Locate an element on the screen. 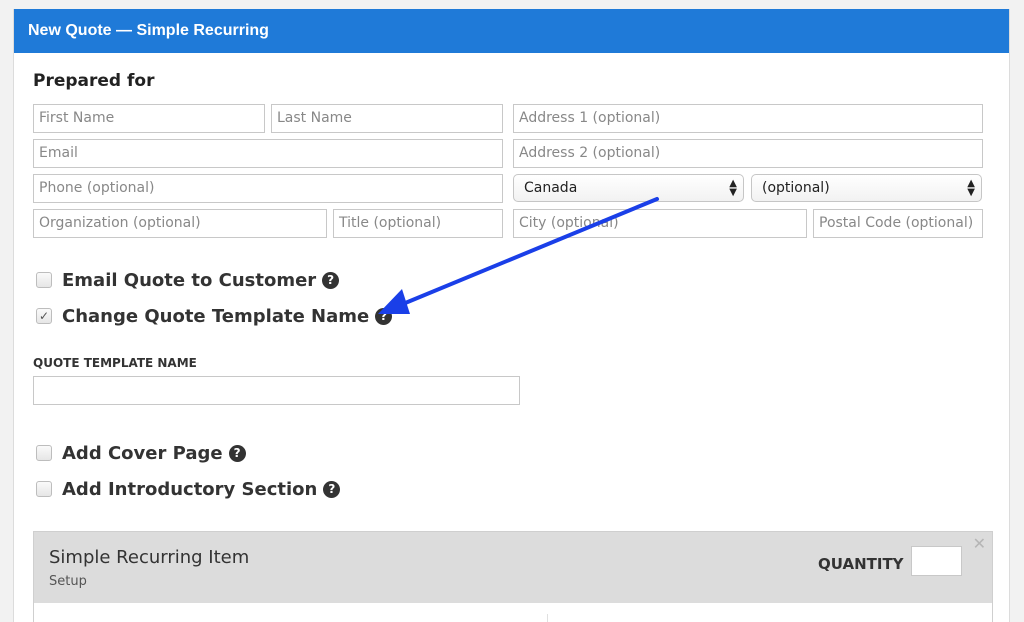 This screenshot has width=1024, height=622. email-quote-option: Email Quote to Customer ? is located at coordinates (188, 280).